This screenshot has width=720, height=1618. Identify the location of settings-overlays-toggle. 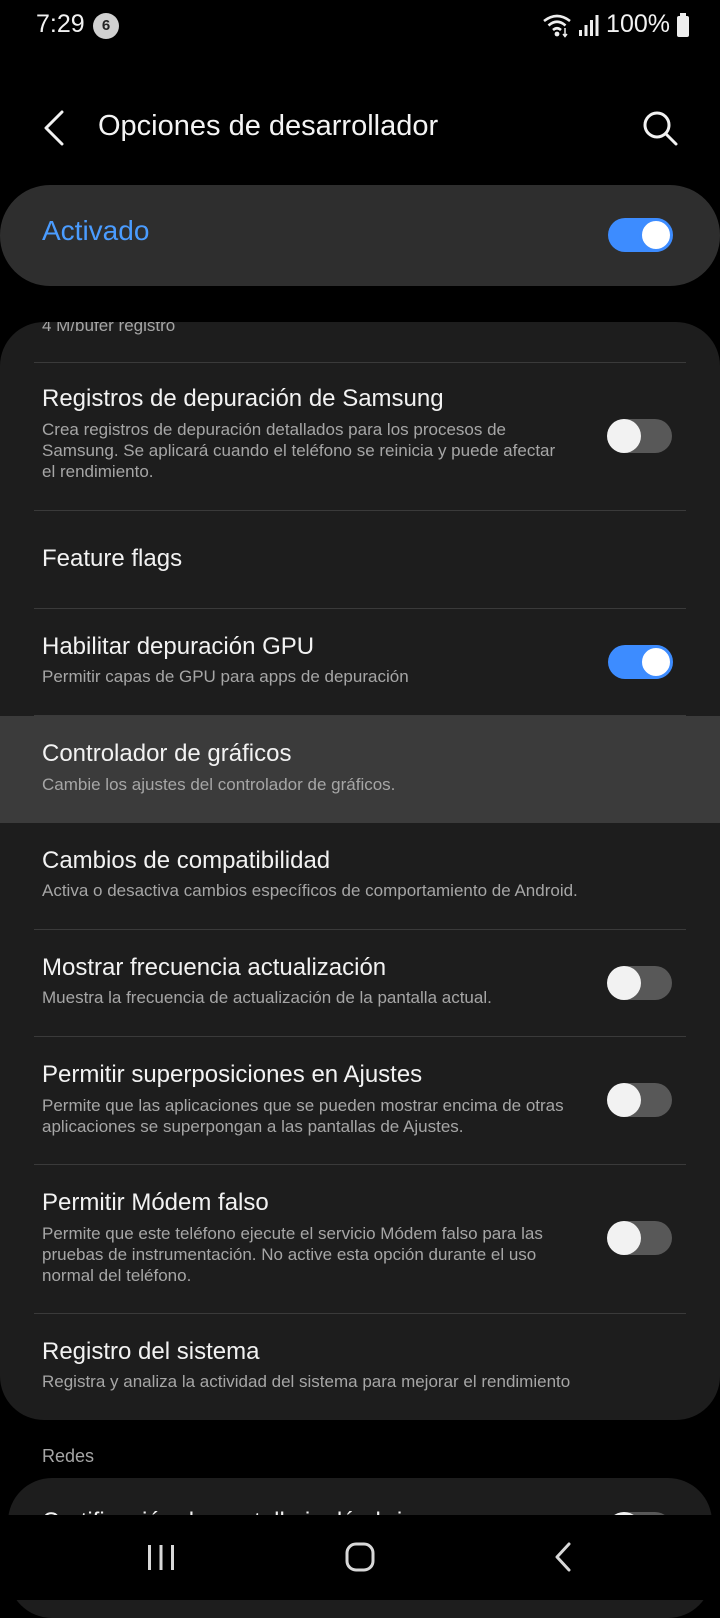
(639, 1100).